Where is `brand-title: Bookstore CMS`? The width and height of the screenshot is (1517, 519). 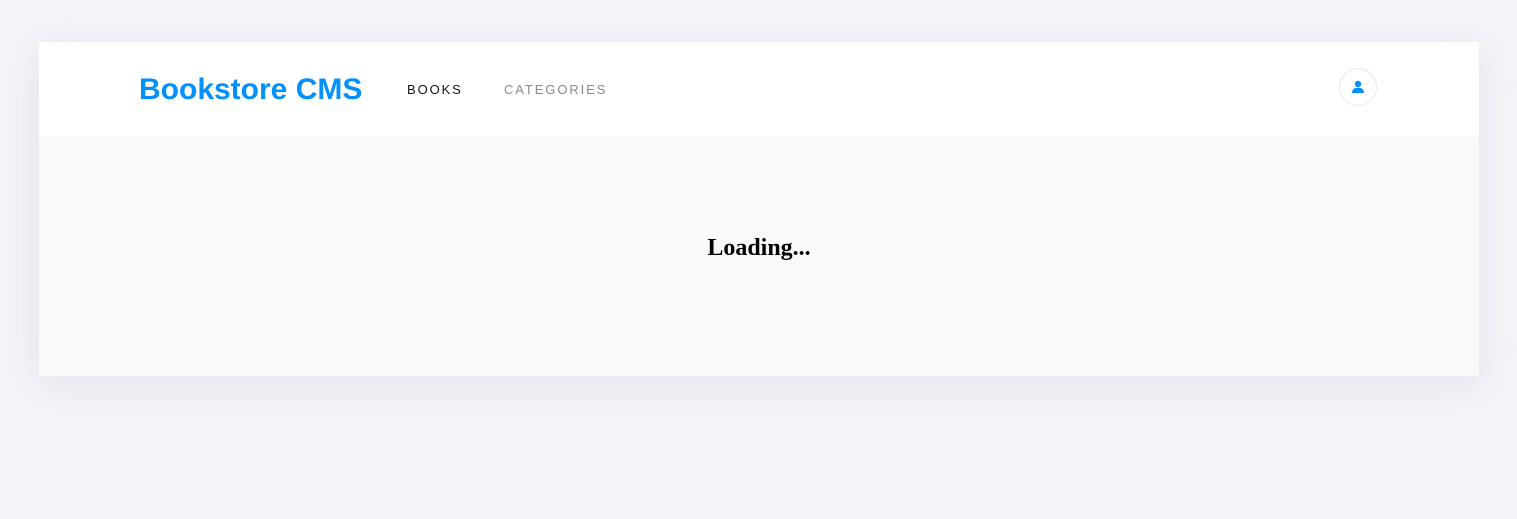 brand-title: Bookstore CMS is located at coordinates (250, 90).